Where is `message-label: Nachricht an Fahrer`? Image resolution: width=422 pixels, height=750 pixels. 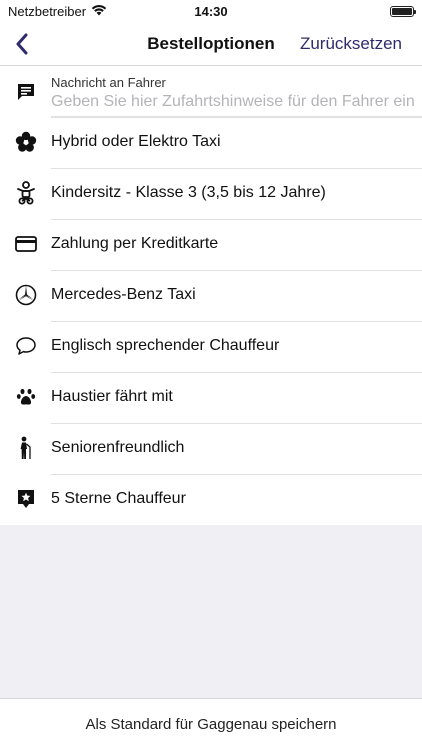 message-label: Nachricht an Fahrer is located at coordinates (108, 82).